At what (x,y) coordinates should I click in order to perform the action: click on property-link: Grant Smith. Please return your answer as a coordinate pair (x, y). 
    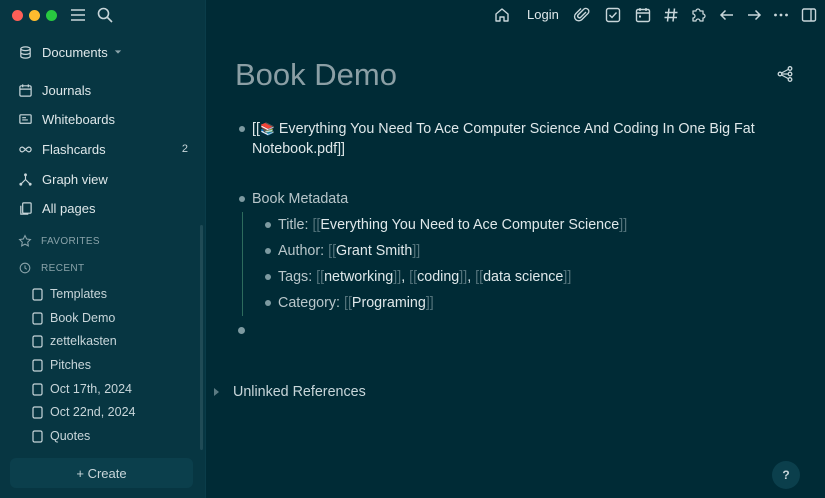
    Looking at the image, I should click on (374, 251).